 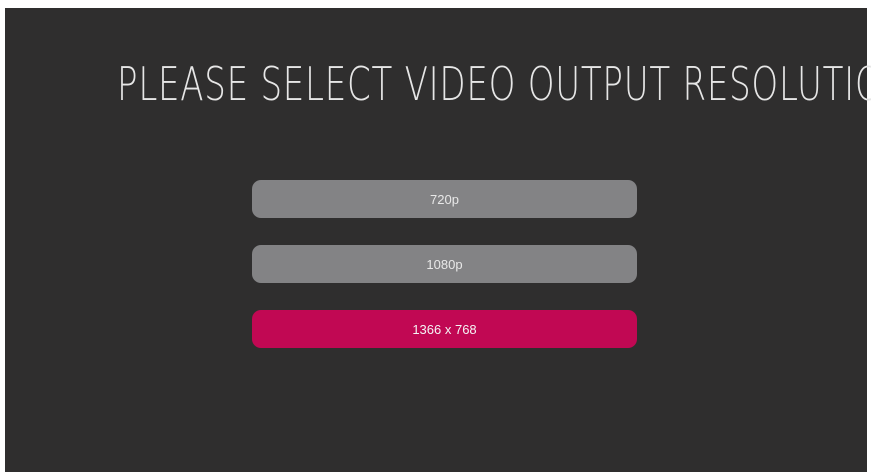 I want to click on option-label: 1366 x 768, so click(x=444, y=329).